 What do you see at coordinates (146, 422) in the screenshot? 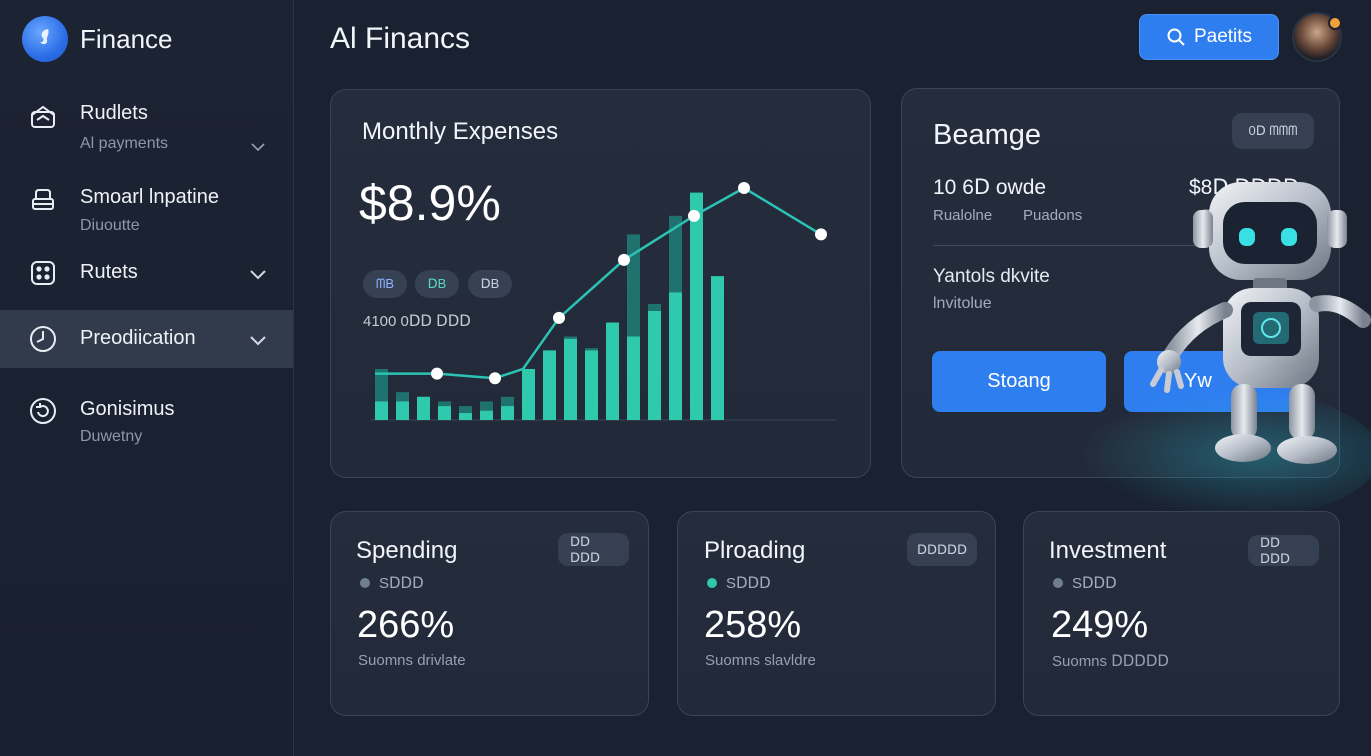
I see `sidebar-item-gonisimus: Gonisimus Duwetny` at bounding box center [146, 422].